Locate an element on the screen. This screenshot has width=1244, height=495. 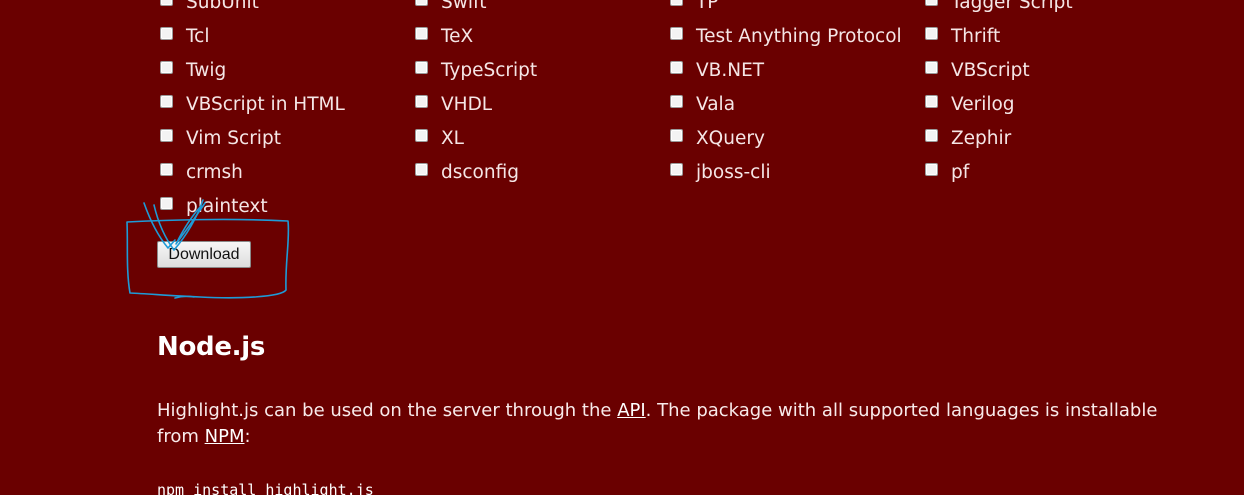
language-option: VB.NET is located at coordinates (717, 70).